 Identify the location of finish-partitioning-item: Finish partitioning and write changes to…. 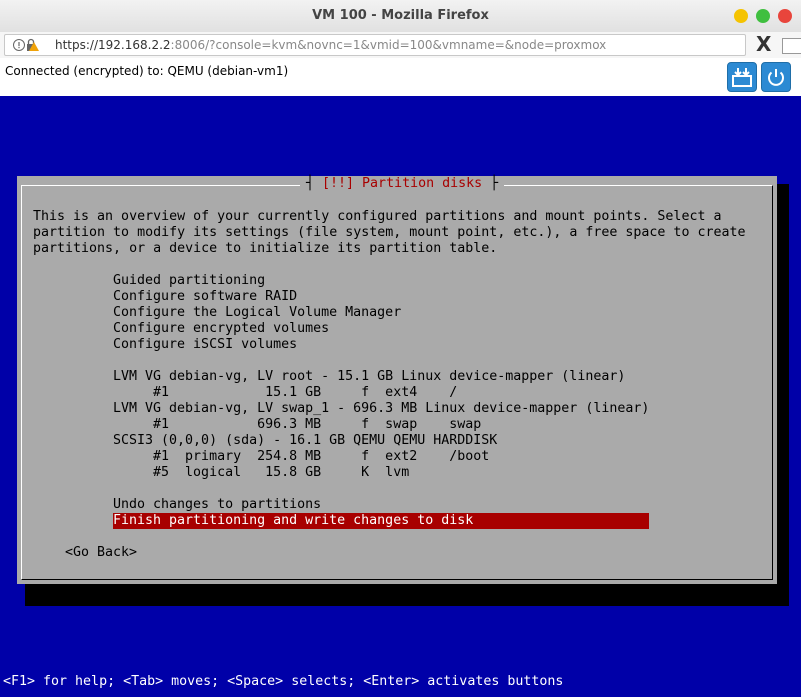
(381, 521).